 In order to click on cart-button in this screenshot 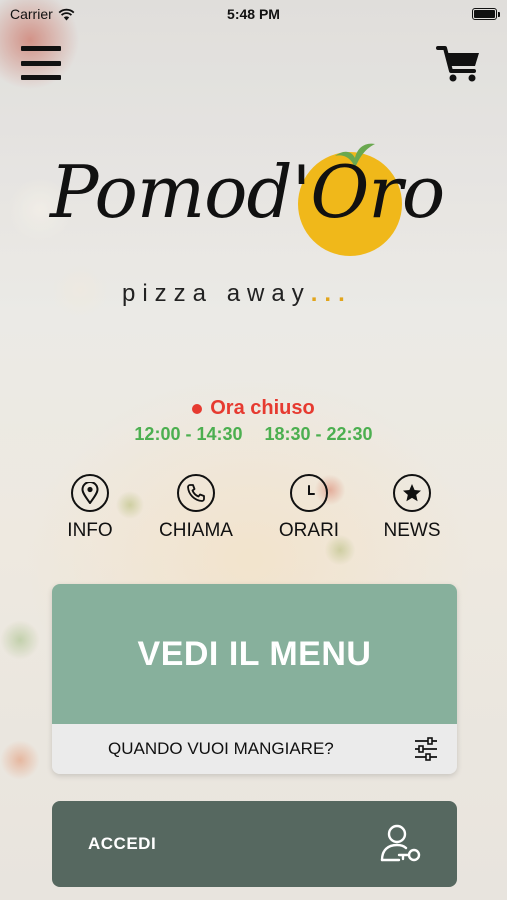, I will do `click(459, 64)`.